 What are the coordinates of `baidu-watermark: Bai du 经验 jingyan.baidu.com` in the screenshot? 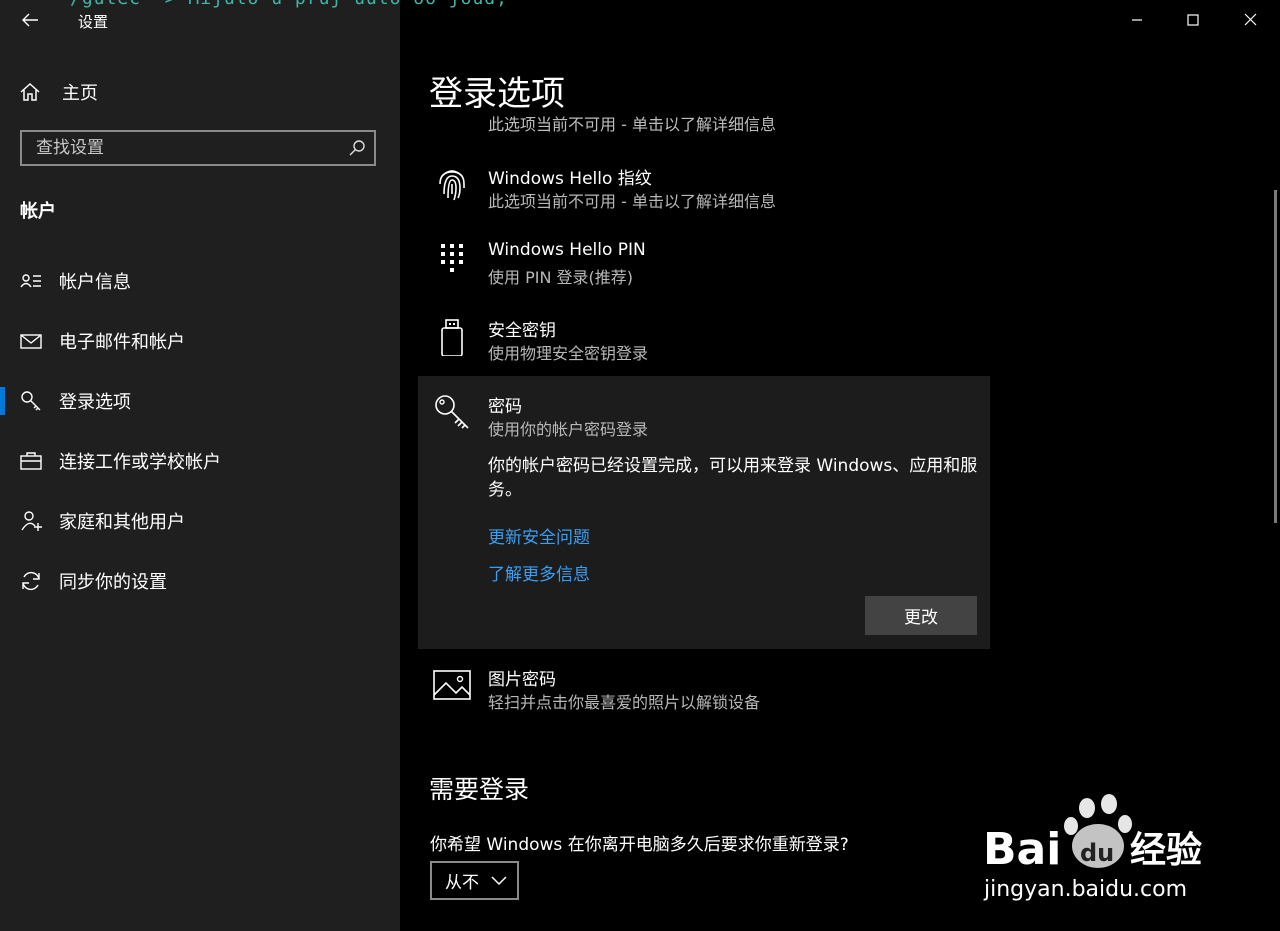 It's located at (1098, 853).